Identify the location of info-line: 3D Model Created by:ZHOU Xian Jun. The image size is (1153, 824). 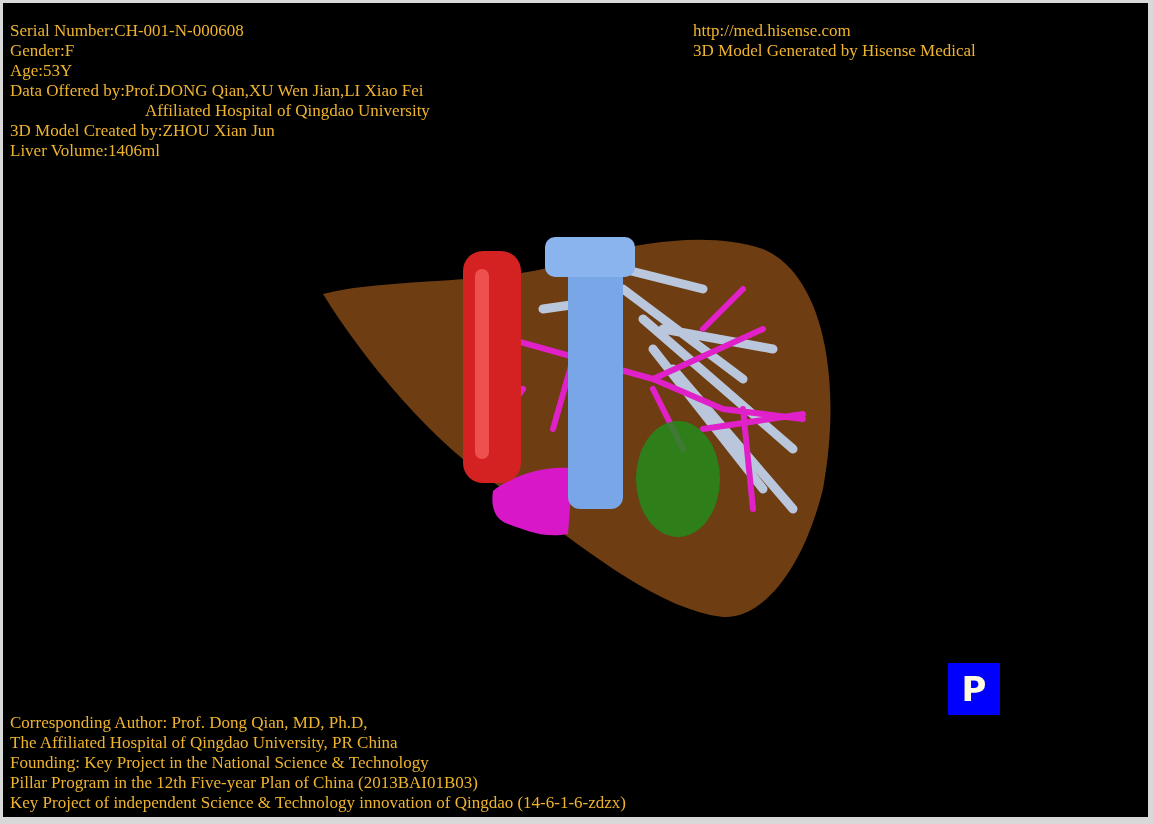
(142, 131).